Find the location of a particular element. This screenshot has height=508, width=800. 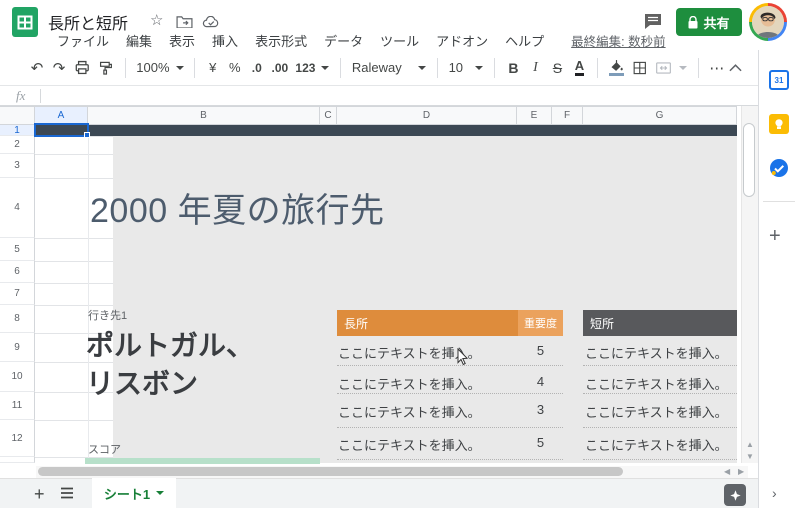

menu-format: 表示形式 is located at coordinates (281, 40).